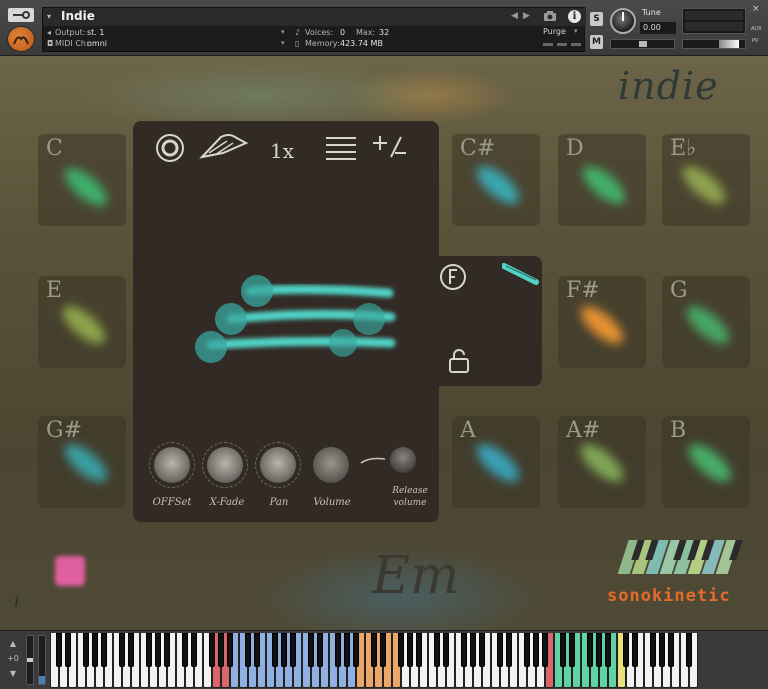 Image resolution: width=768 pixels, height=689 pixels. Describe the element at coordinates (522, 274) in the screenshot. I see `strings-icon` at that location.